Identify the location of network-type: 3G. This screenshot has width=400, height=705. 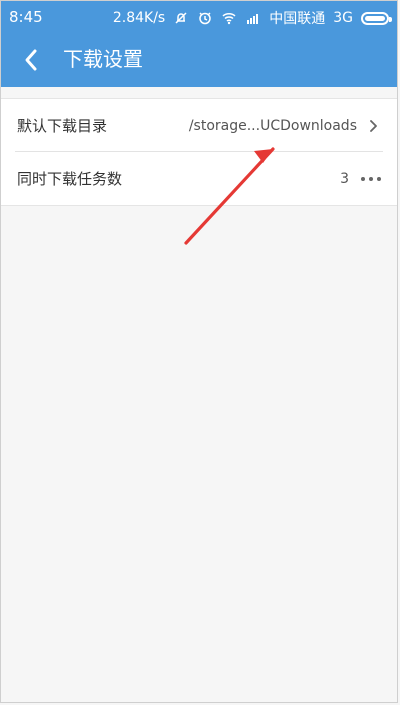
(343, 18).